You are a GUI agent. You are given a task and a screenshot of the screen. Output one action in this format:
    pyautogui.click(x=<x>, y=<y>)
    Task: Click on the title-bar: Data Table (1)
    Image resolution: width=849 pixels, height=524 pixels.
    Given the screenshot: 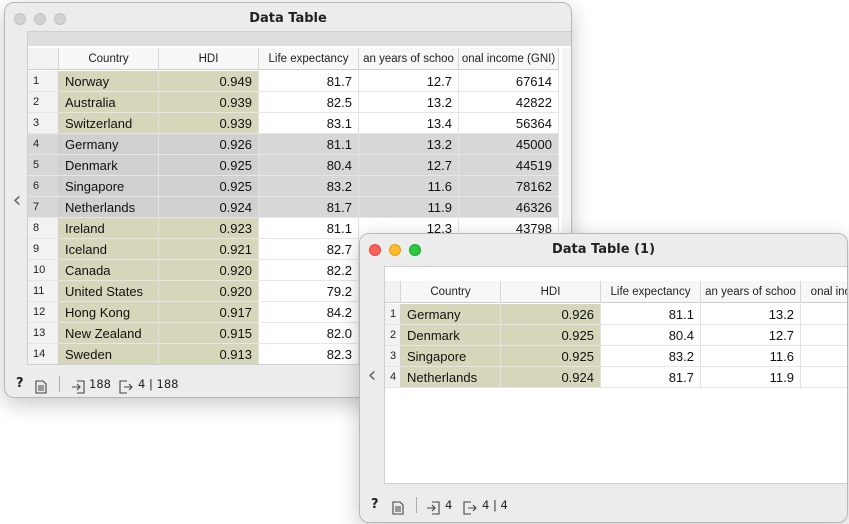 What is the action you would take?
    pyautogui.click(x=603, y=250)
    